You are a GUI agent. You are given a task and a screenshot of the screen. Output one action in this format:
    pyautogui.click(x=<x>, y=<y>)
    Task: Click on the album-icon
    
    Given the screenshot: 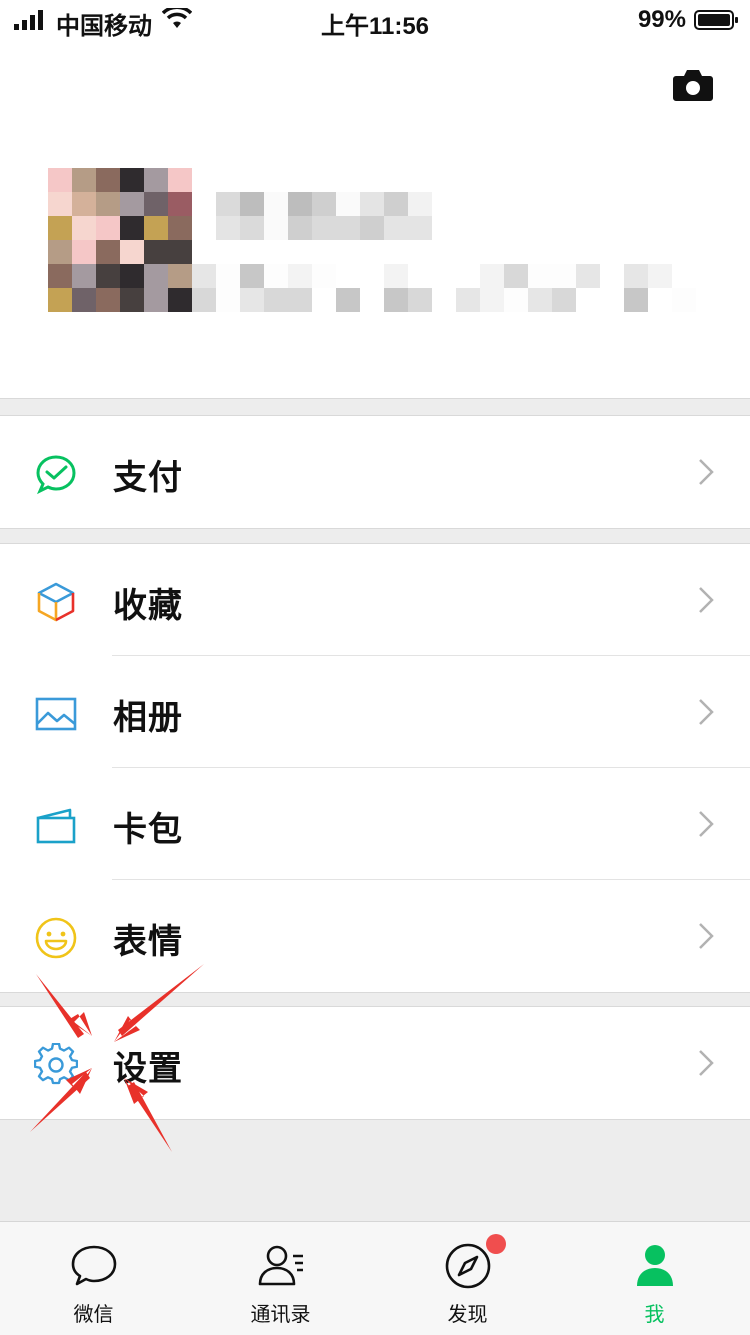 What is the action you would take?
    pyautogui.click(x=56, y=714)
    